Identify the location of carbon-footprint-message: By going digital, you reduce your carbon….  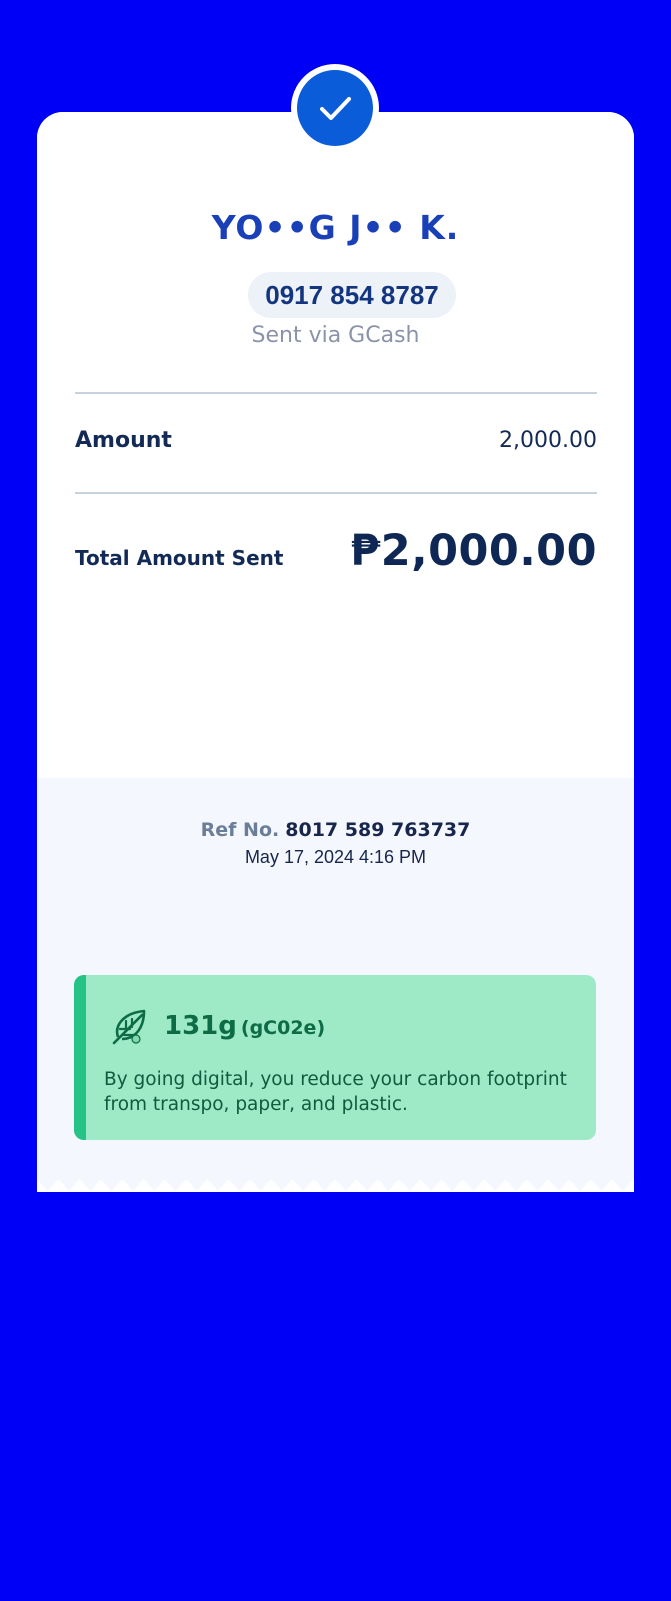
(335, 1092).